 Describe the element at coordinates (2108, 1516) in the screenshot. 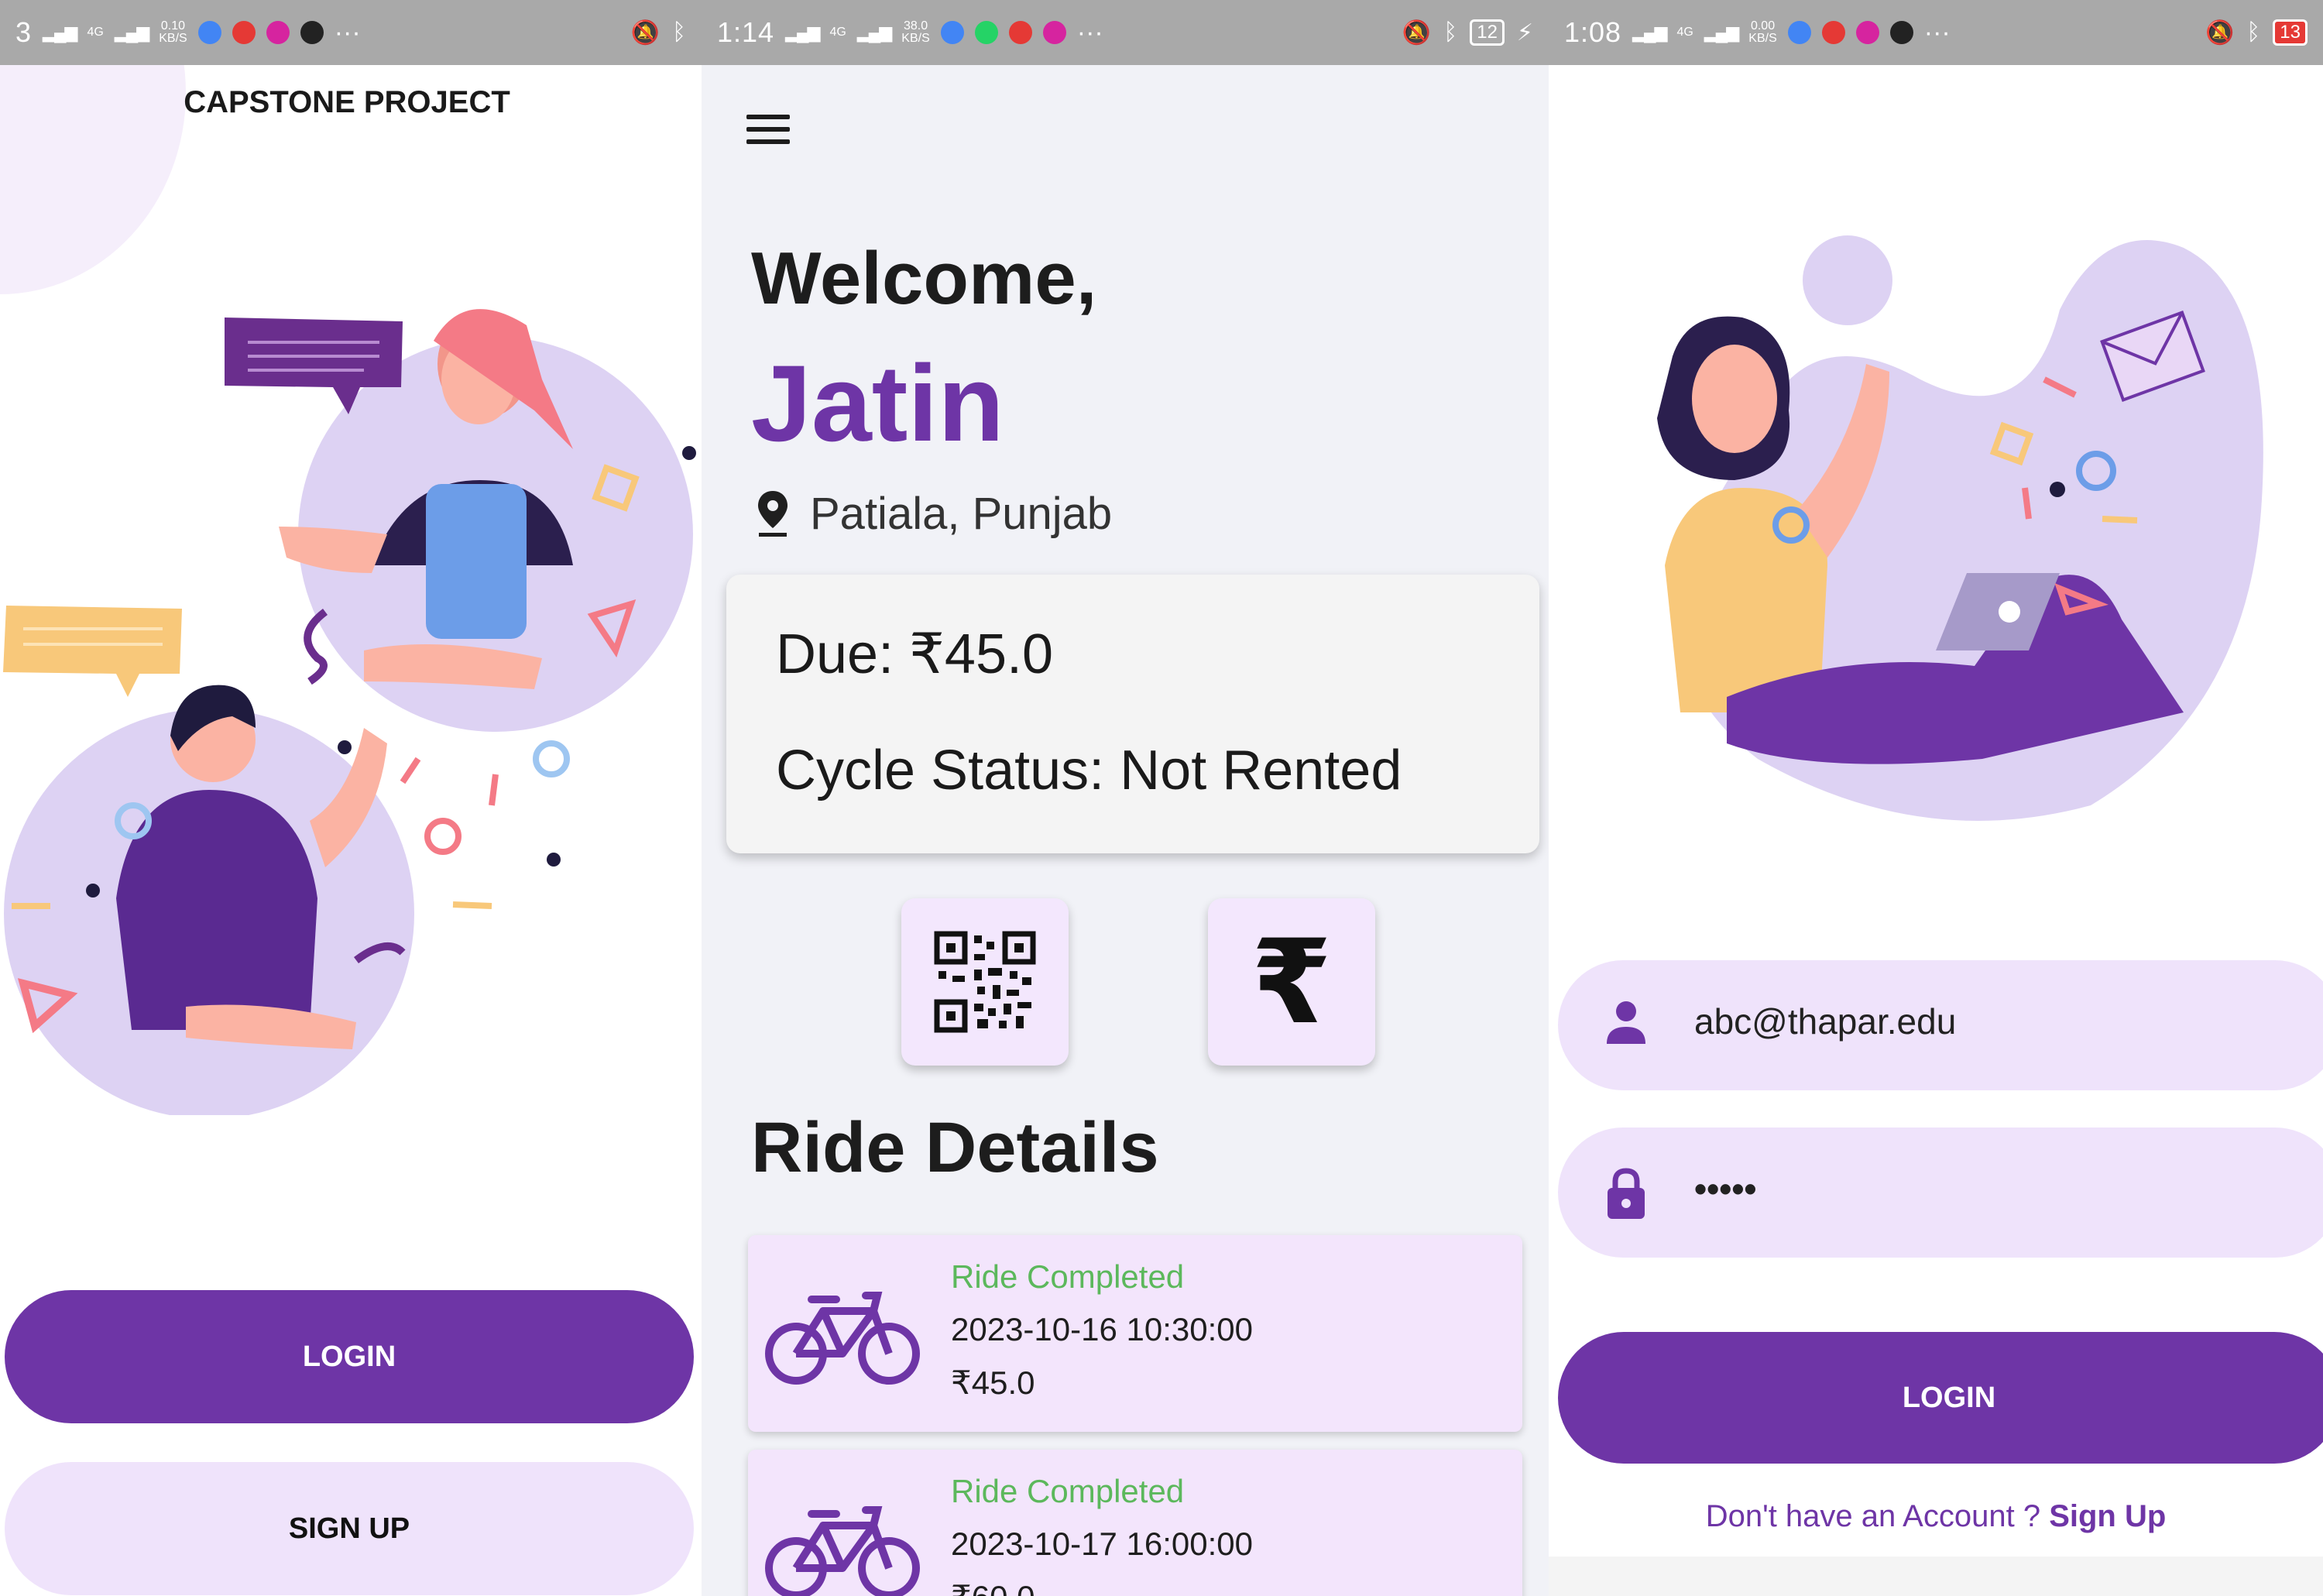

I see `signup-link: Sign Up` at that location.